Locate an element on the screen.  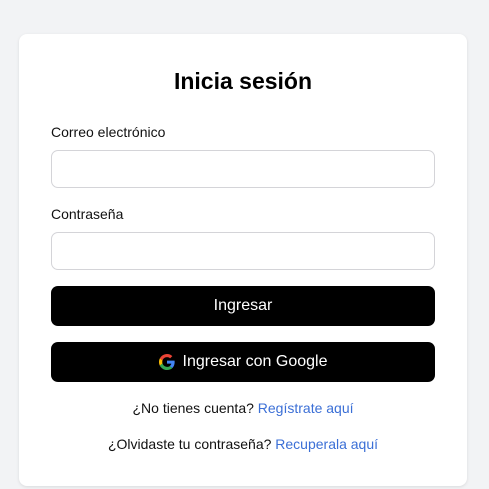
google-button-label: Ingresar con Google is located at coordinates (255, 361).